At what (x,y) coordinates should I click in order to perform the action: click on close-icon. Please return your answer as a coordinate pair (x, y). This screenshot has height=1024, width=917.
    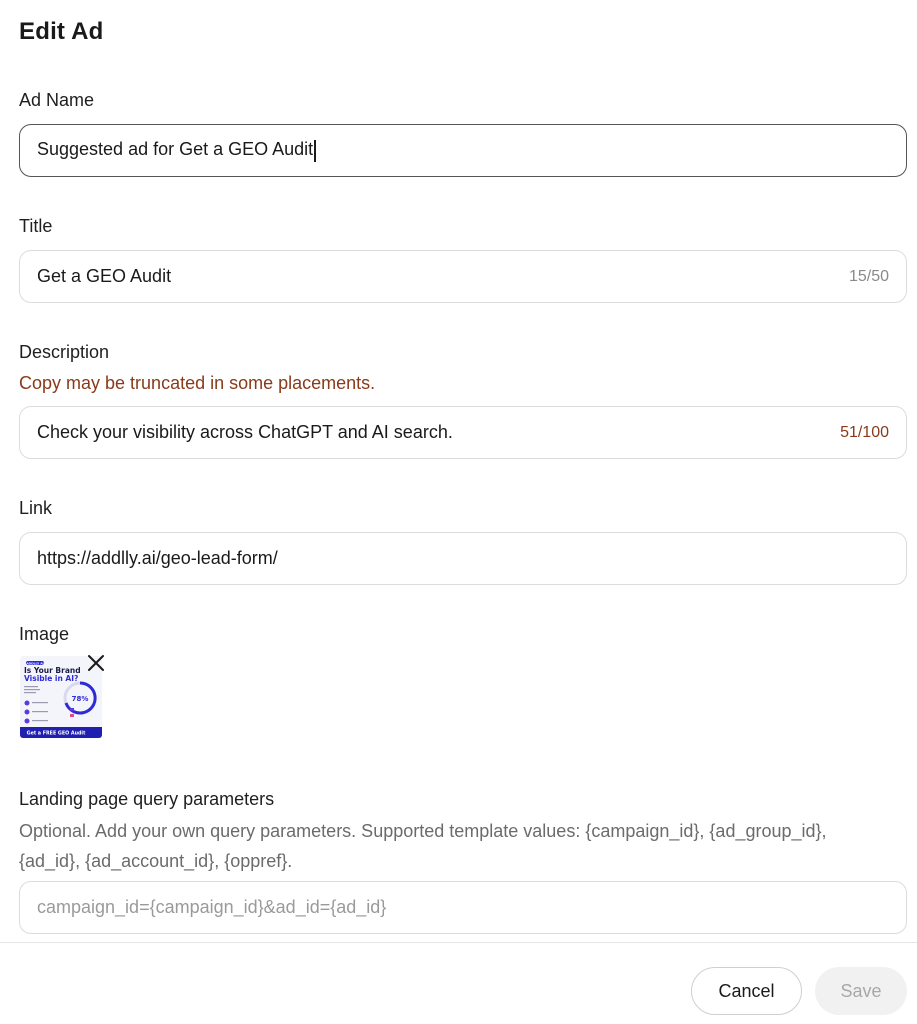
    Looking at the image, I should click on (96, 663).